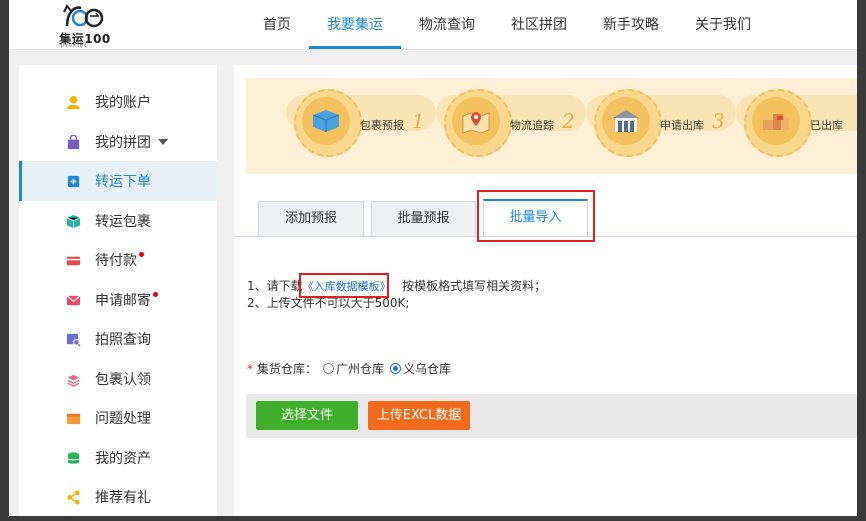 The width and height of the screenshot is (866, 521). What do you see at coordinates (73, 260) in the screenshot?
I see `payment-icon` at bounding box center [73, 260].